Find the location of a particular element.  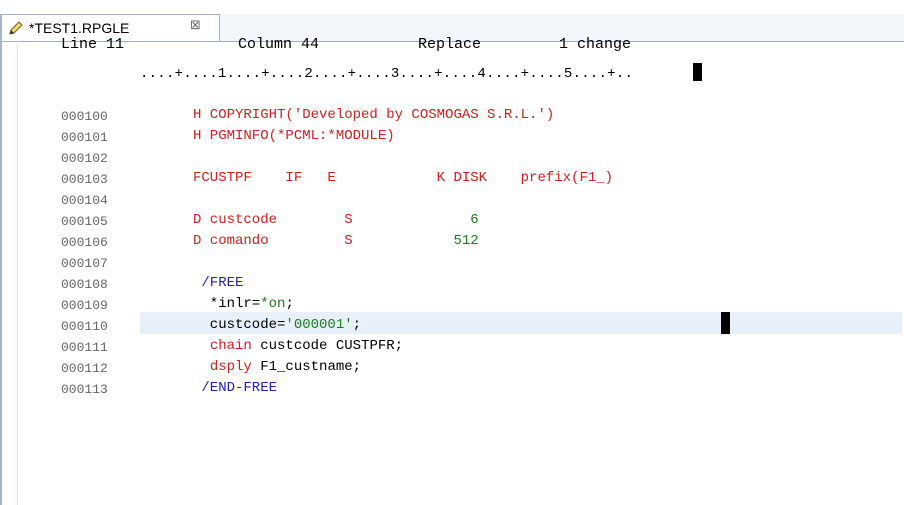

code-line: FCUSTPF IF E K DISK prefix(F1_) is located at coordinates (403, 178).